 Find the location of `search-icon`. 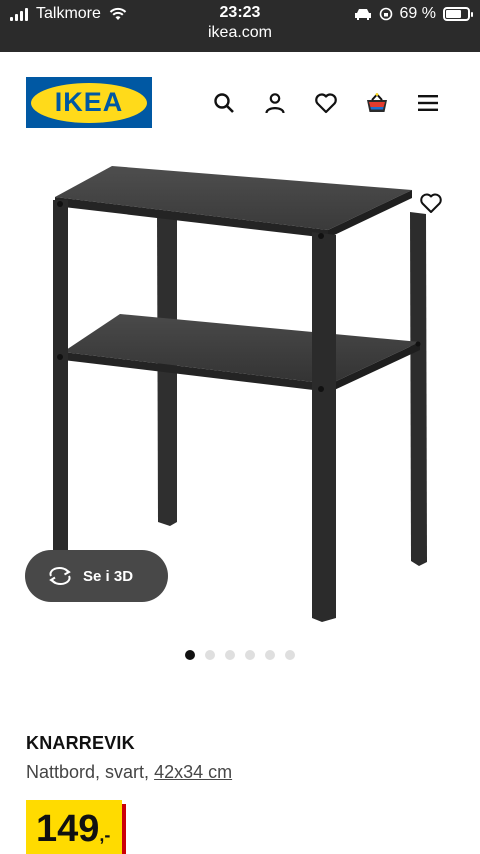

search-icon is located at coordinates (224, 103).